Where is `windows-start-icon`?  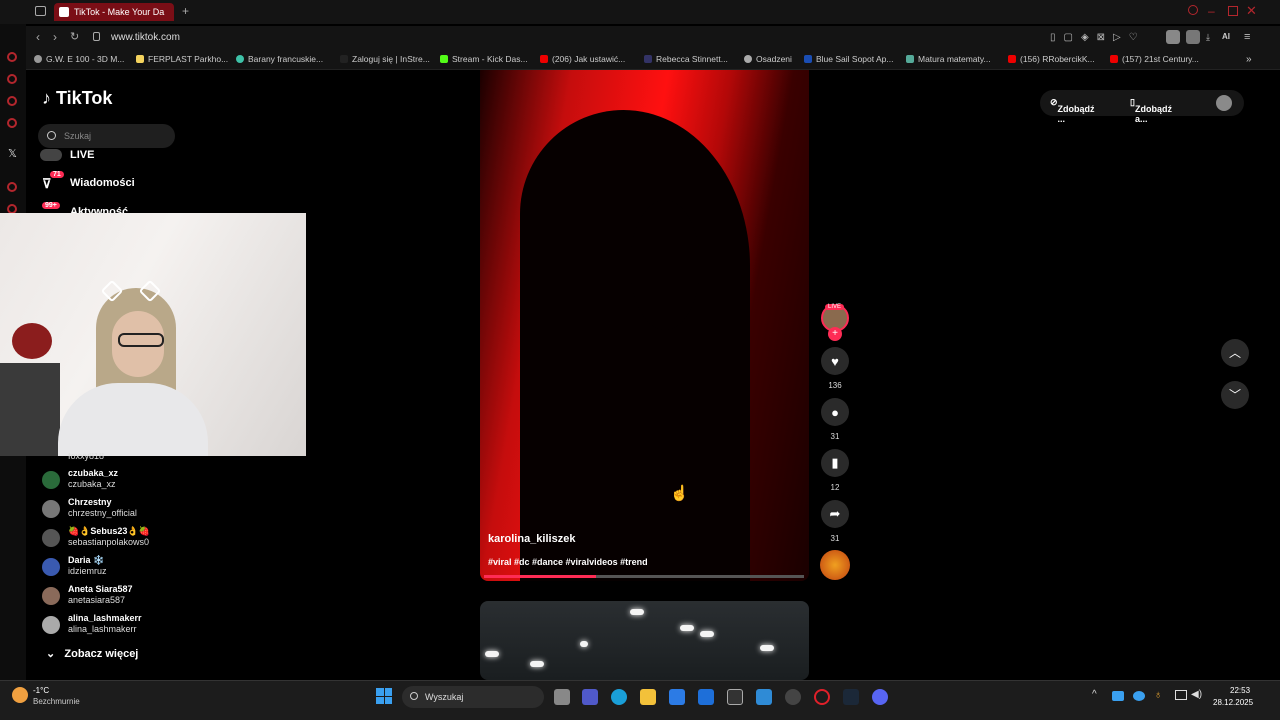 windows-start-icon is located at coordinates (384, 696).